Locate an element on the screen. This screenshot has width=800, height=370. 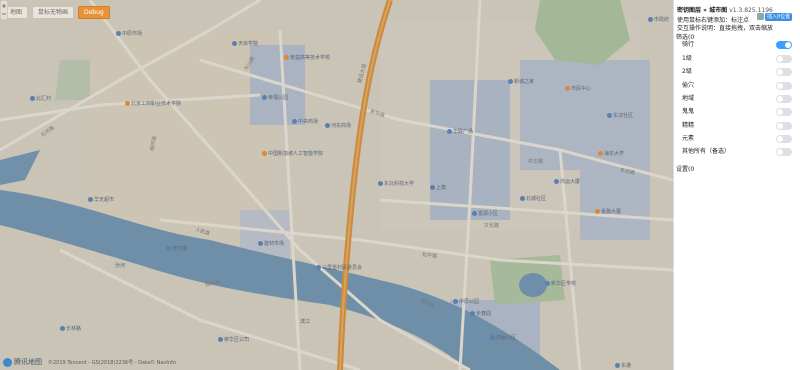
filter-row: 2级 is located at coordinates (737, 72).